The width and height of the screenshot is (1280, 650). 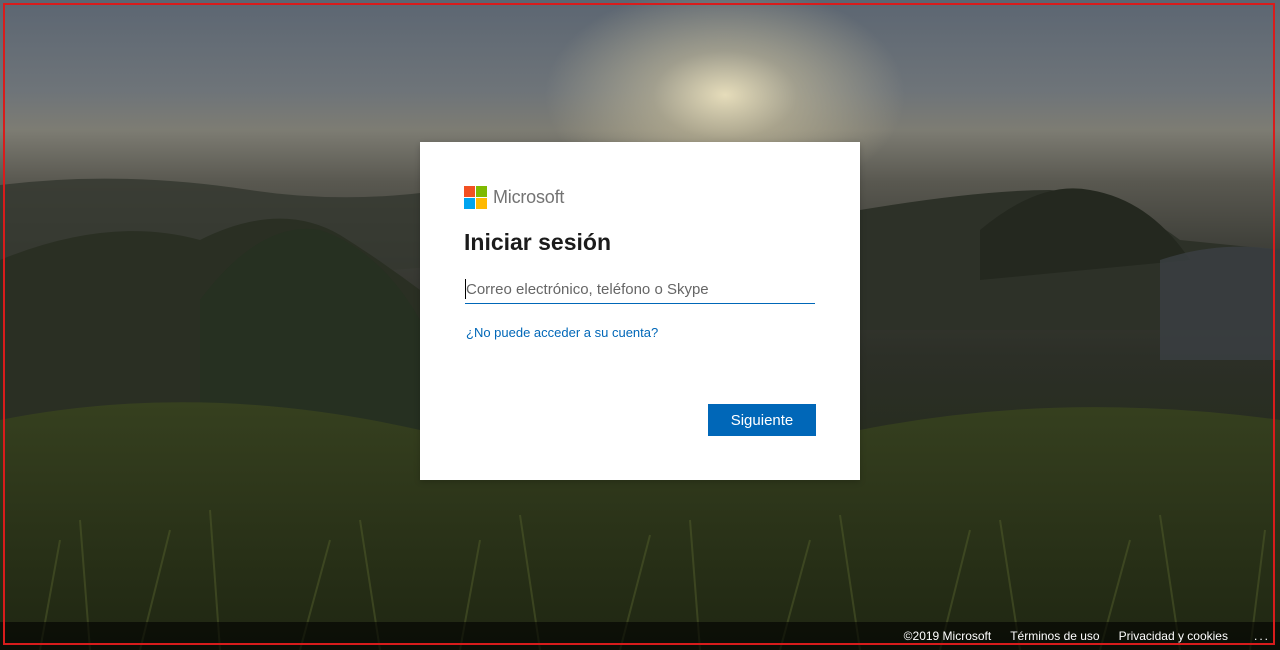 What do you see at coordinates (640, 290) in the screenshot?
I see `email-field` at bounding box center [640, 290].